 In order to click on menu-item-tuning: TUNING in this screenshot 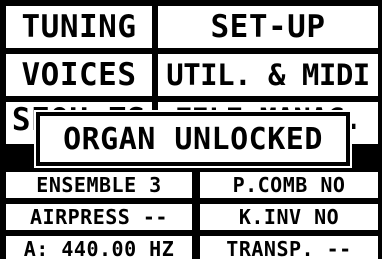, I will do `click(79, 27)`.